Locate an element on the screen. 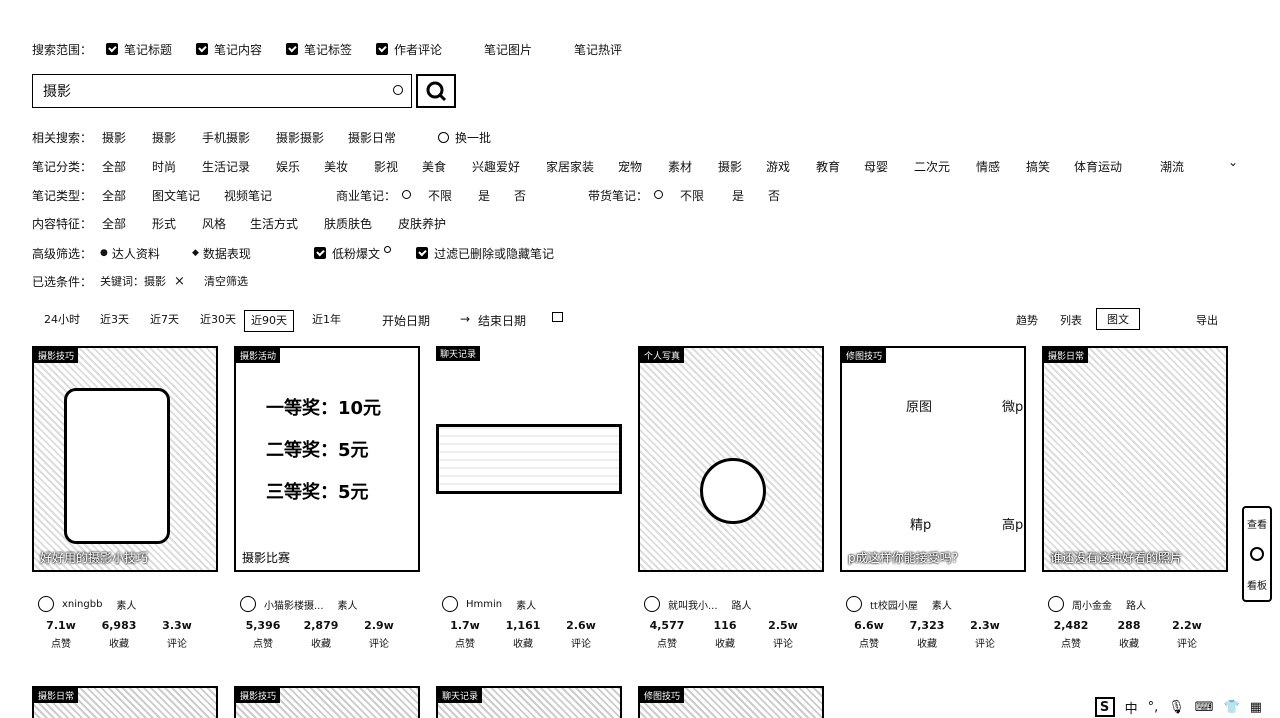 This screenshot has width=1280, height=718. feature-item: 风格 is located at coordinates (214, 223).